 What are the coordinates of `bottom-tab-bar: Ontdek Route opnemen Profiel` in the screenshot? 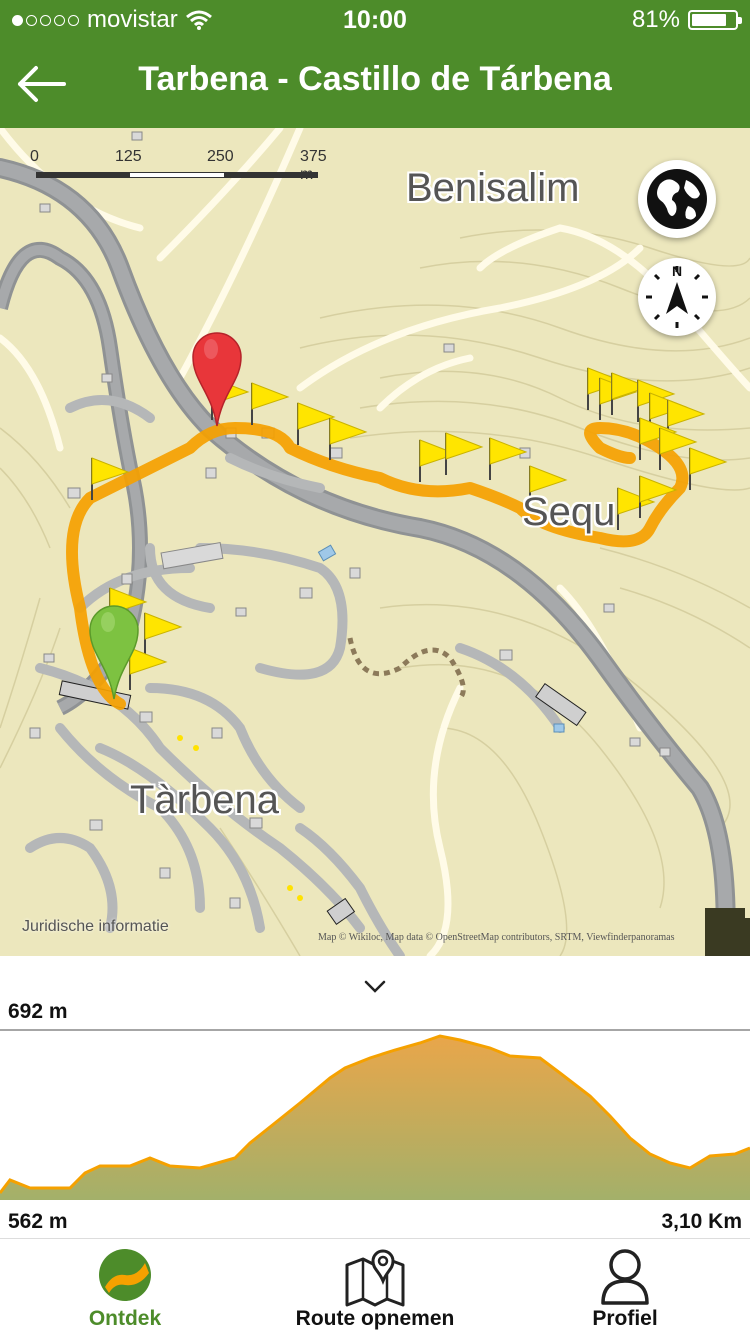 It's located at (375, 1286).